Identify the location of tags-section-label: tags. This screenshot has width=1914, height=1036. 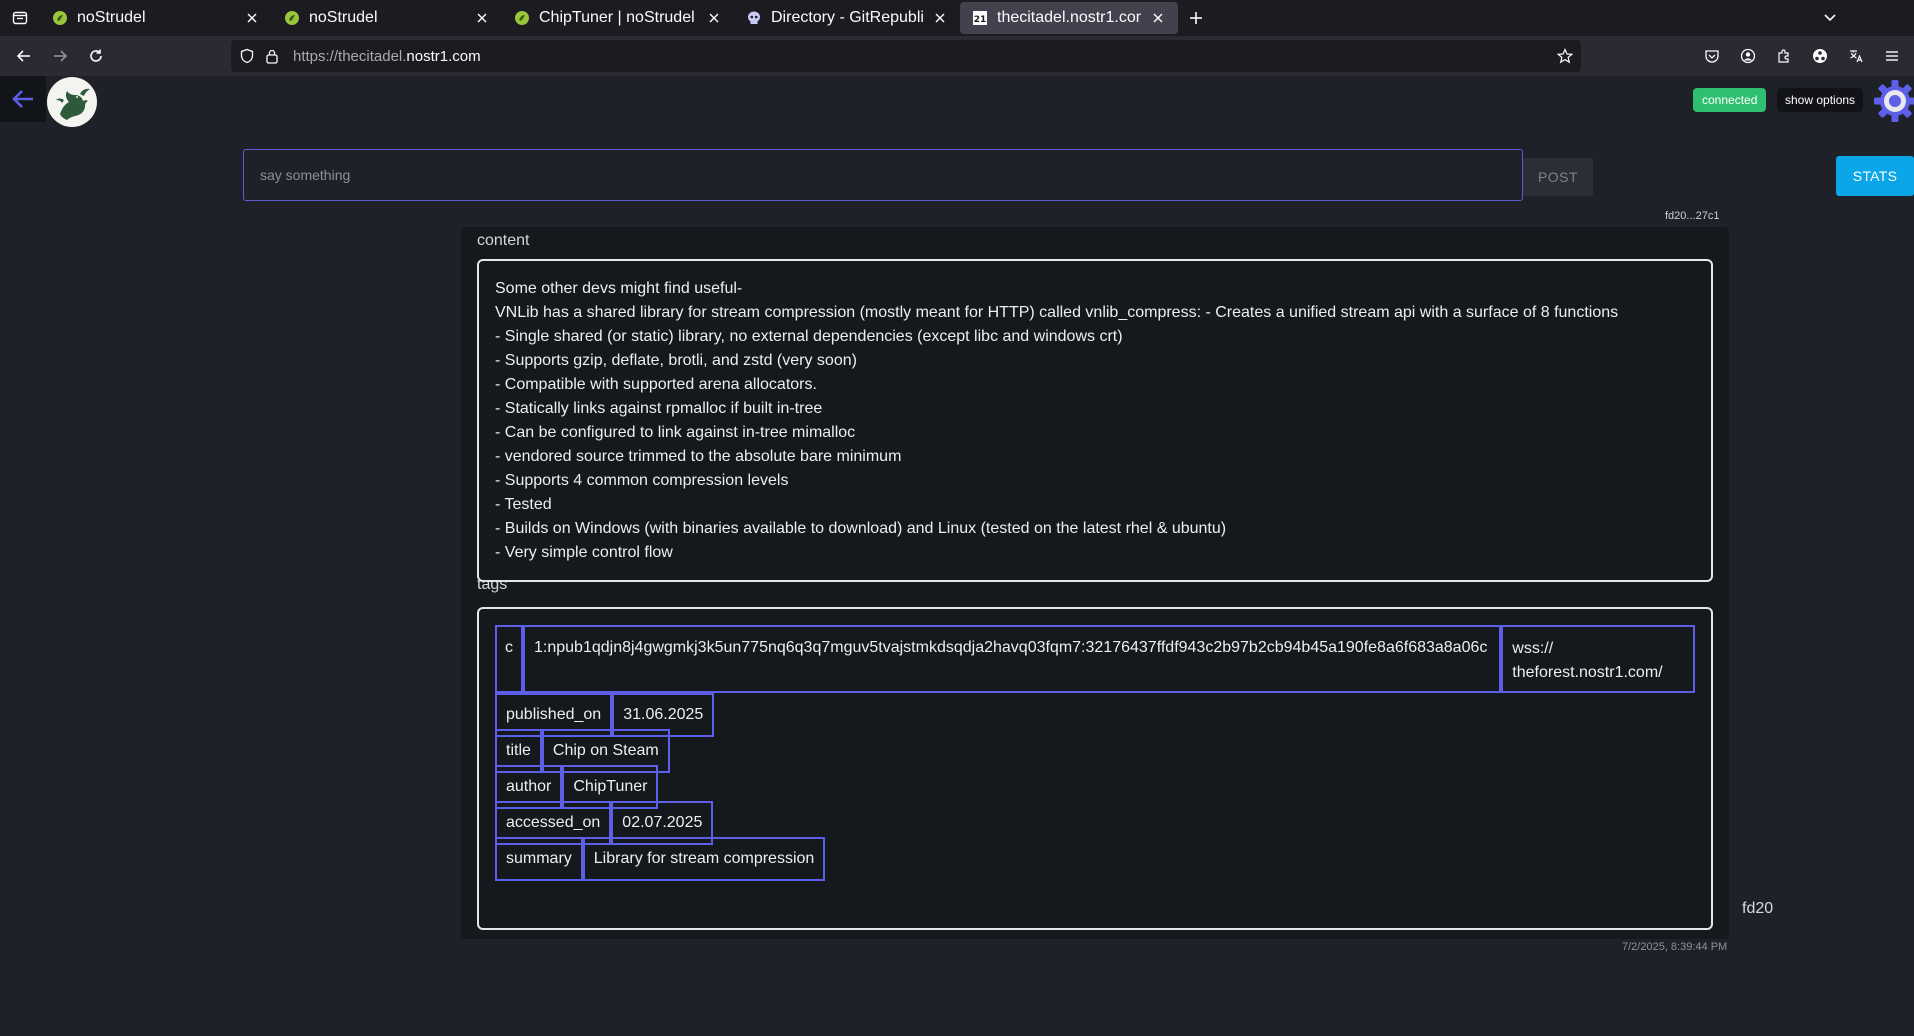
(492, 584).